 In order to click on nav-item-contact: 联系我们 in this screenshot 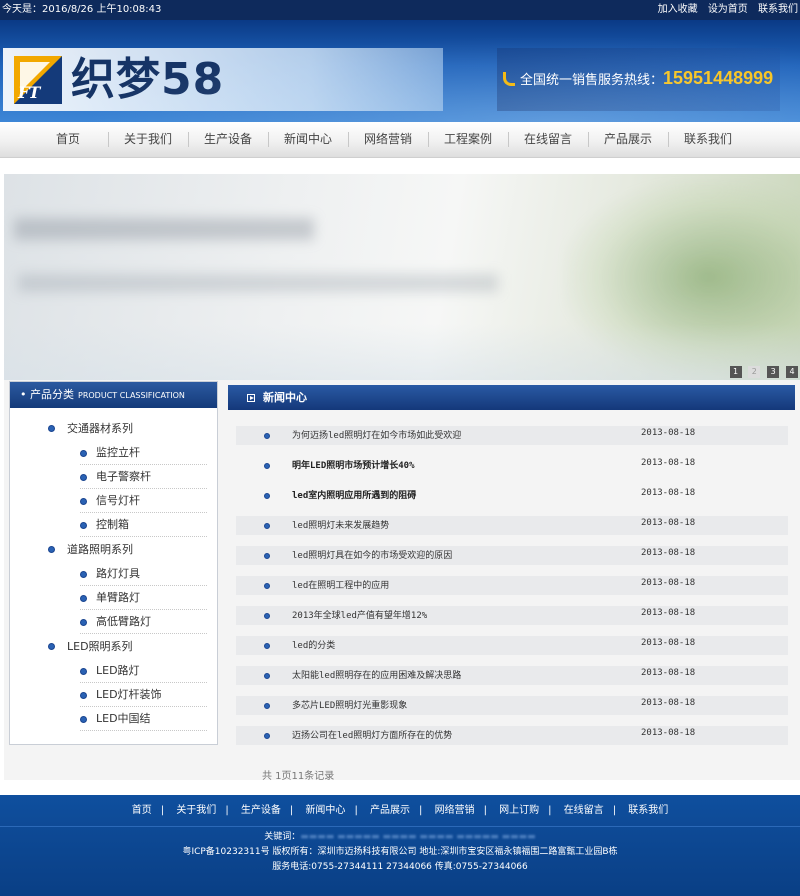, I will do `click(708, 140)`.